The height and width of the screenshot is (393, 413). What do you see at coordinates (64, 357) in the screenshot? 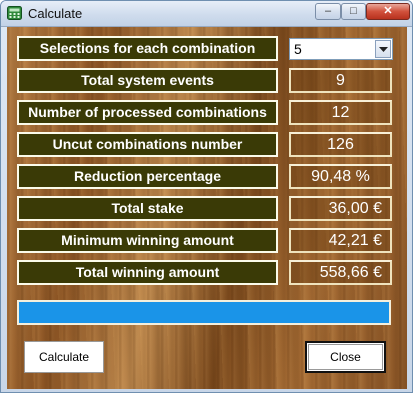
I see `calculate-button: Calculate` at bounding box center [64, 357].